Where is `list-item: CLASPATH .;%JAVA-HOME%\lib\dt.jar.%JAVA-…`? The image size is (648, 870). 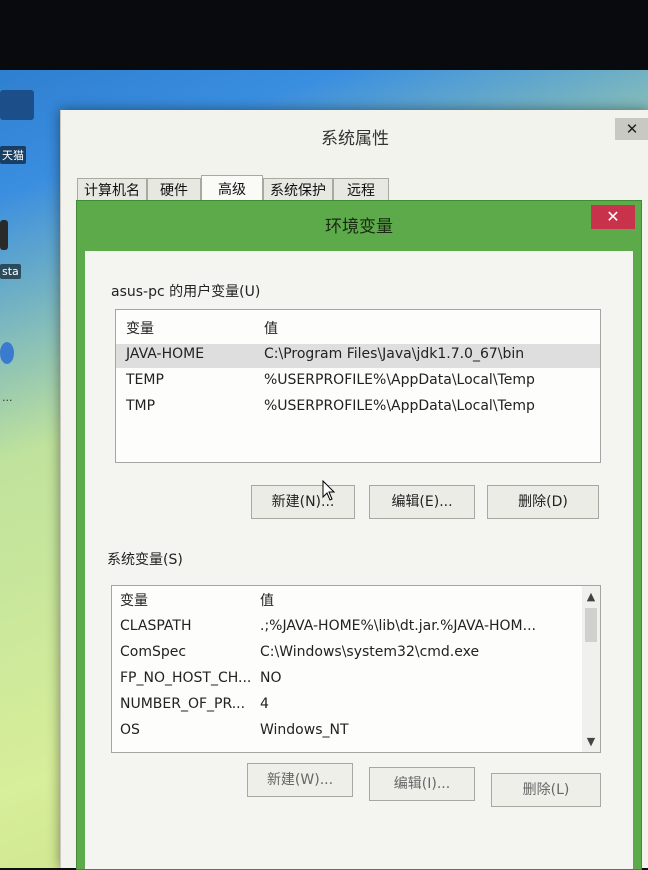
list-item: CLASPATH .;%JAVA-HOME%\lib\dt.jar.%JAVA-… is located at coordinates (356, 628).